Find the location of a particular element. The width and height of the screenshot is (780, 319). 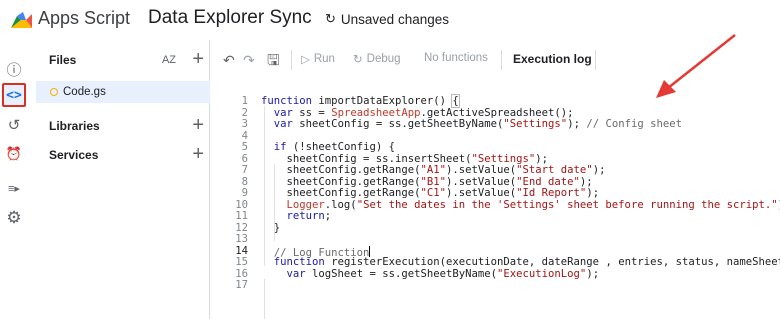

play-icon: ▷ is located at coordinates (305, 60).